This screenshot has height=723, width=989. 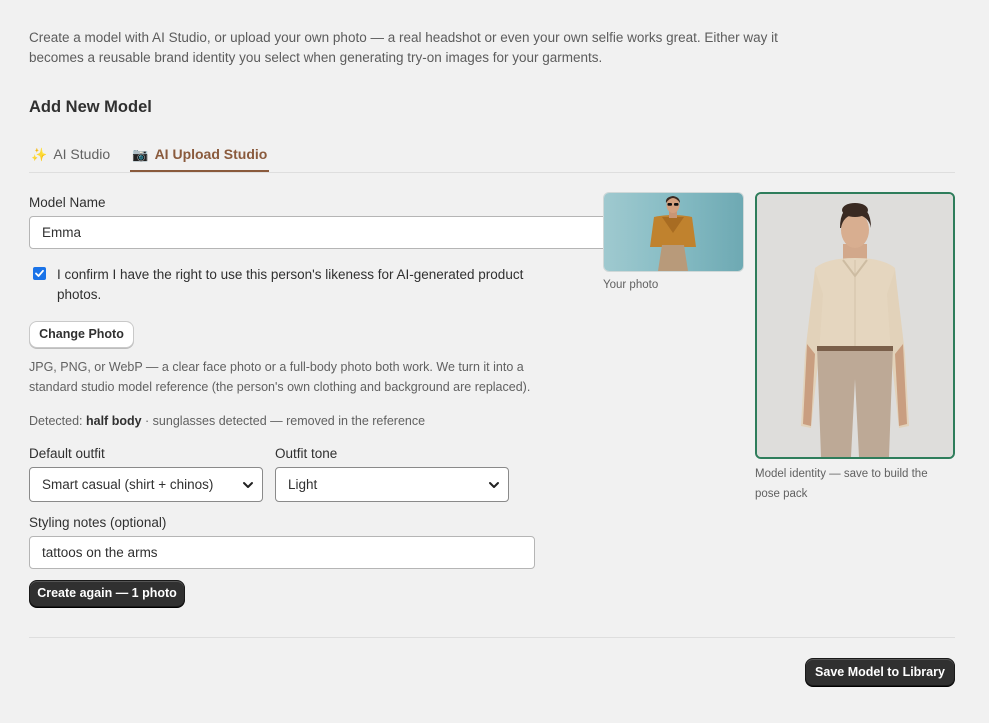 I want to click on uploaded-photo-thumbnail, so click(x=673, y=232).